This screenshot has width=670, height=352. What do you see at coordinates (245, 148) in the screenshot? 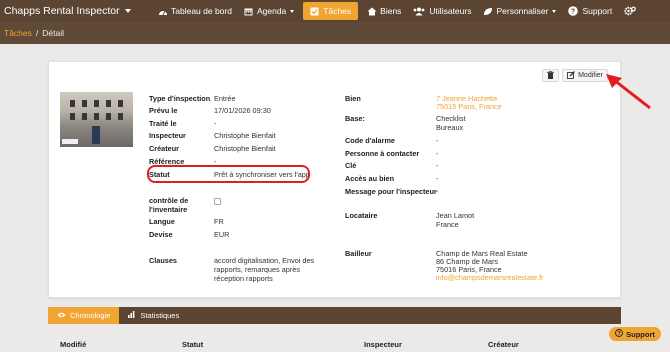
I see `creator-value: Christophe Bienfait` at bounding box center [245, 148].